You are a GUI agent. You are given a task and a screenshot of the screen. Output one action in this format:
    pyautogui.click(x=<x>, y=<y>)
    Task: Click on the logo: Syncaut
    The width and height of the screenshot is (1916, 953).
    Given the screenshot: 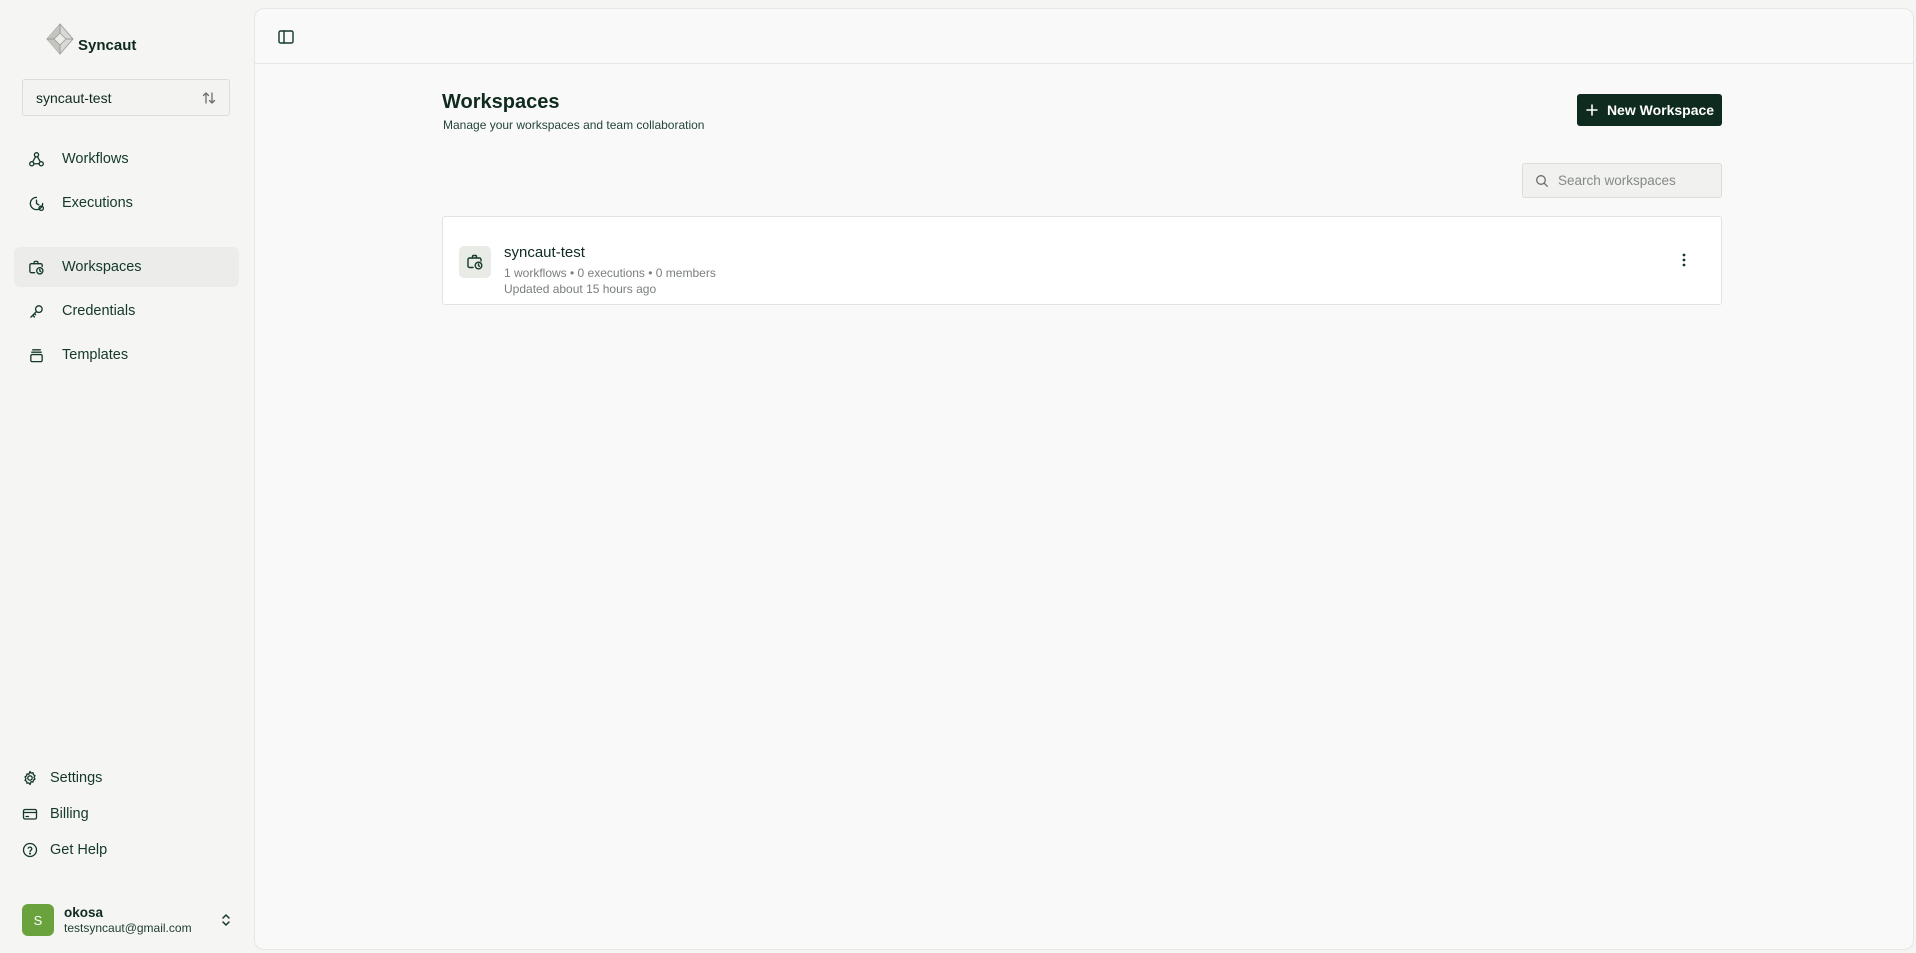 What is the action you would take?
    pyautogui.click(x=90, y=39)
    